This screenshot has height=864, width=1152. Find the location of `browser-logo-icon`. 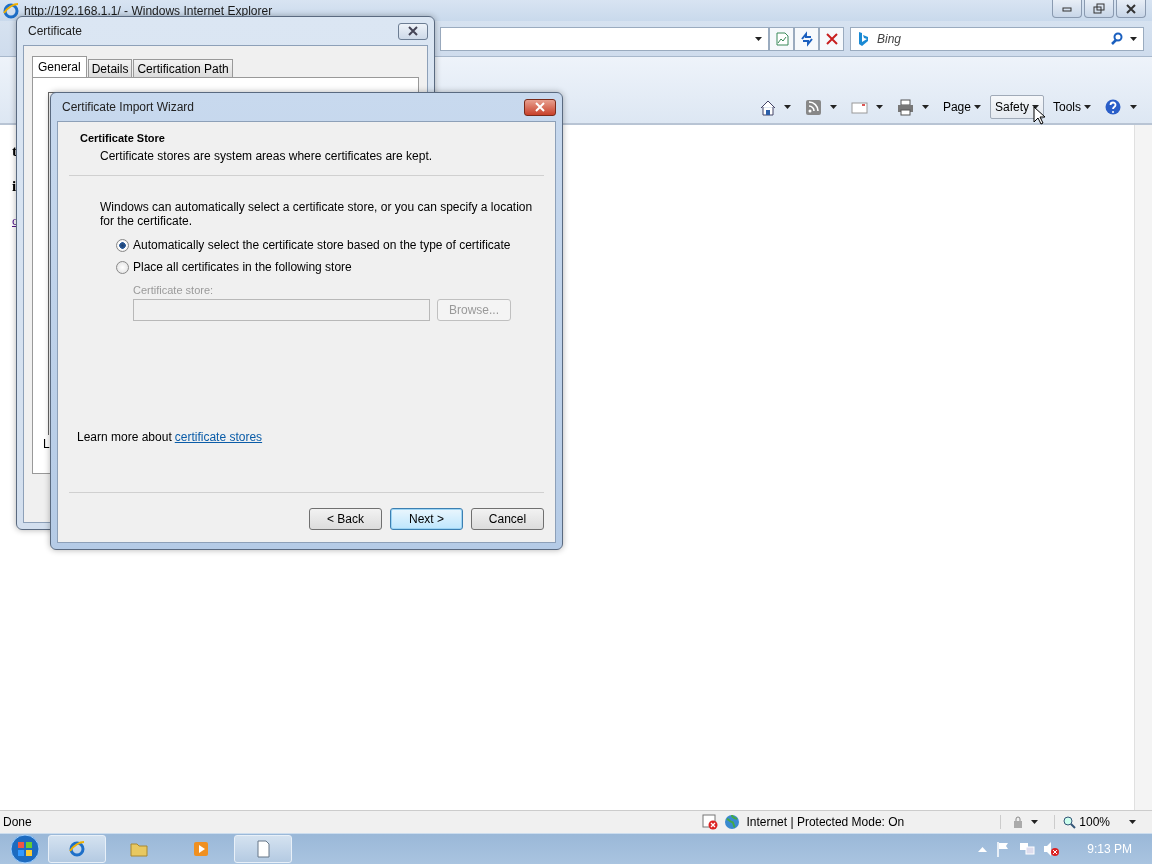

browser-logo-icon is located at coordinates (11, 10).